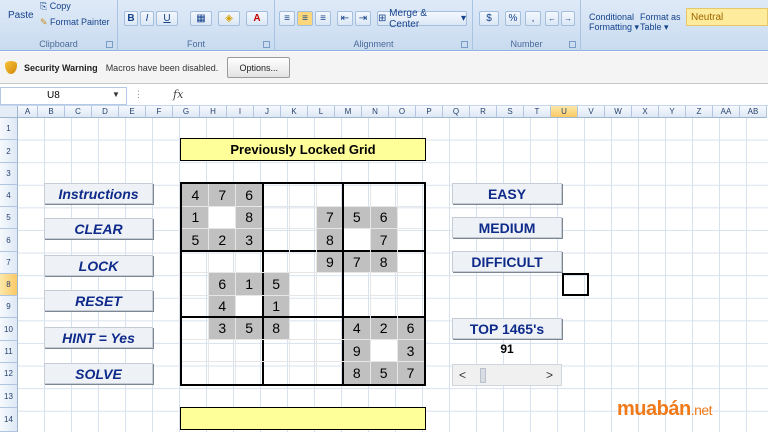 The image size is (768, 432). I want to click on paste-button: Paste, so click(21, 15).